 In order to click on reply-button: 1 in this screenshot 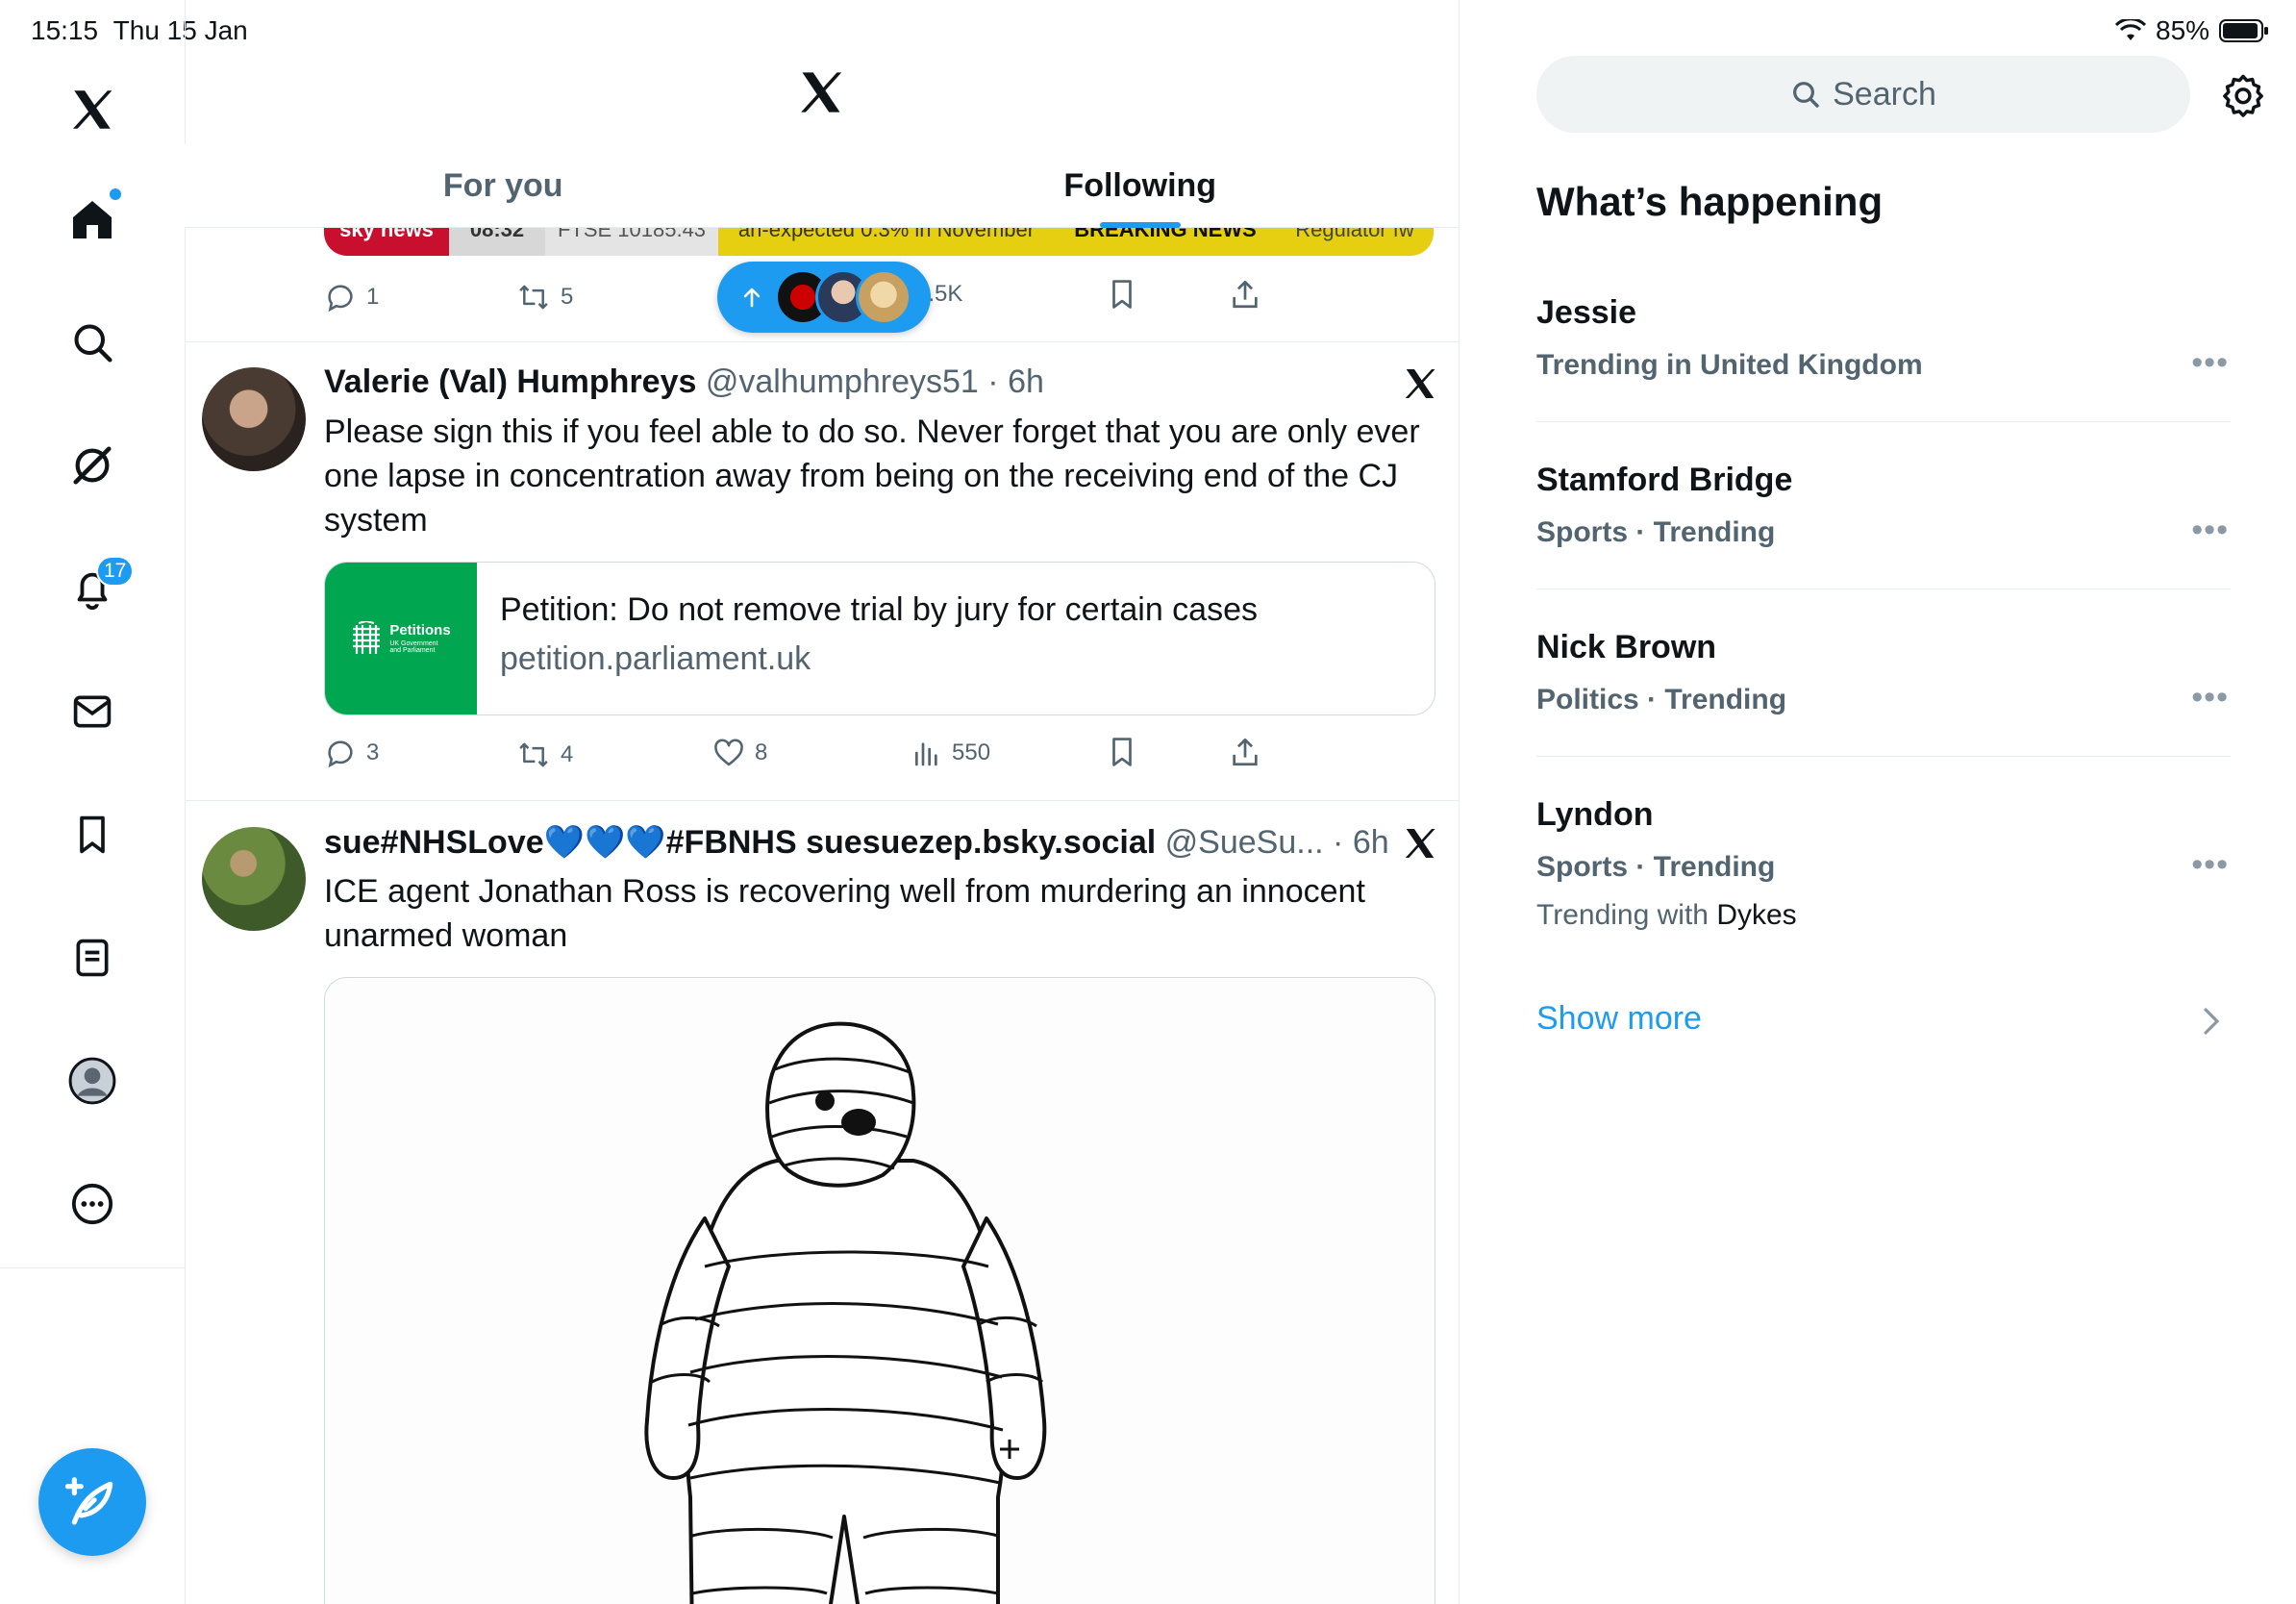, I will do `click(351, 297)`.